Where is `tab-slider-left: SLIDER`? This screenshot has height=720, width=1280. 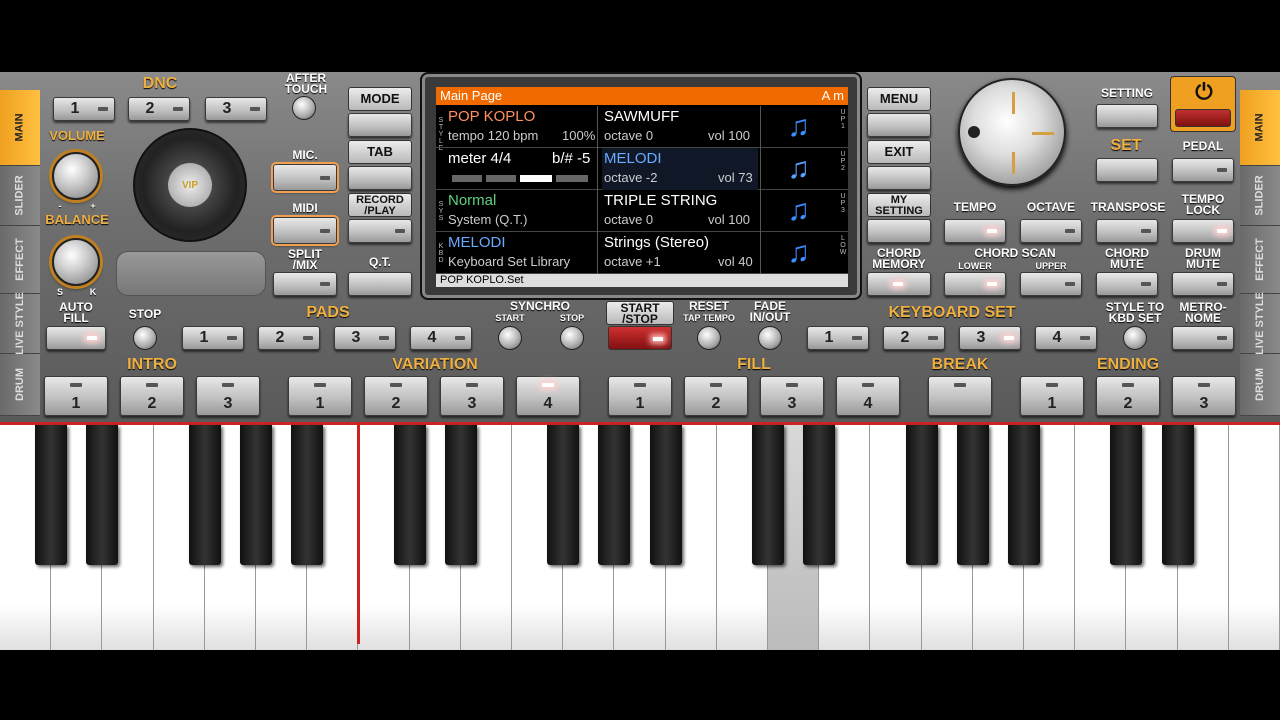 tab-slider-left: SLIDER is located at coordinates (20, 196).